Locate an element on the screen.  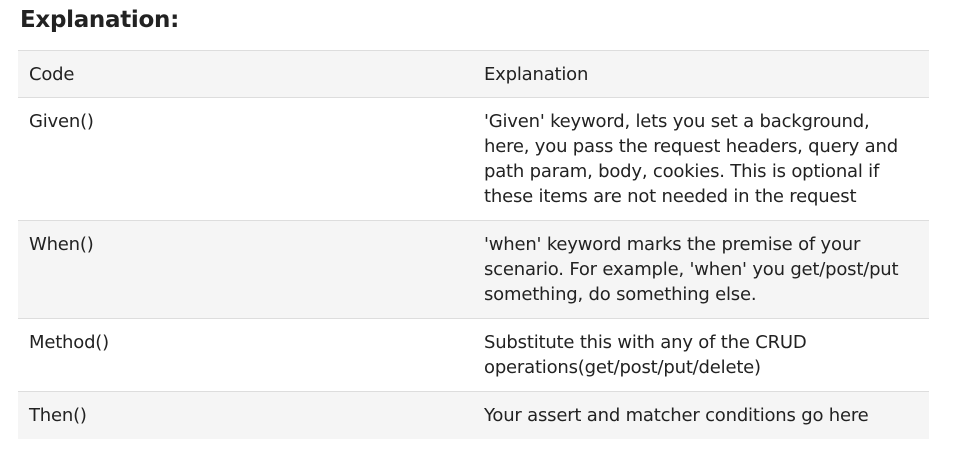
section-heading: Explanation: is located at coordinates (99, 20).